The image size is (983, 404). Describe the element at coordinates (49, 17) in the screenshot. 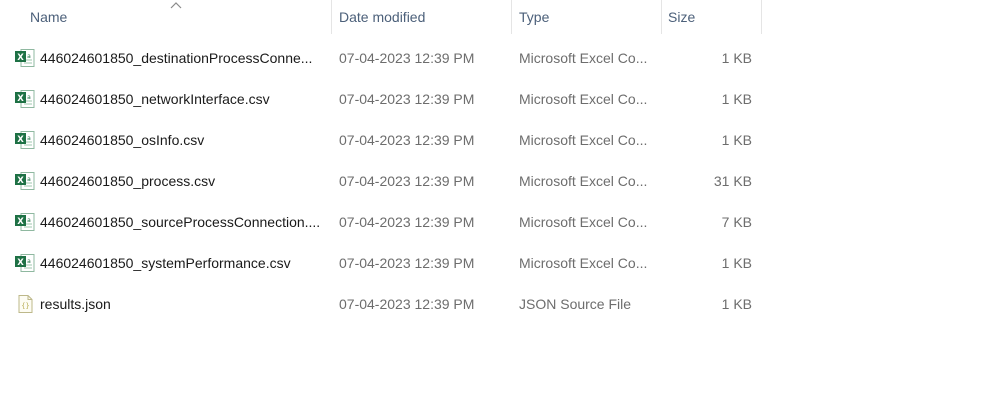

I see `column-header-name-label: Name` at that location.